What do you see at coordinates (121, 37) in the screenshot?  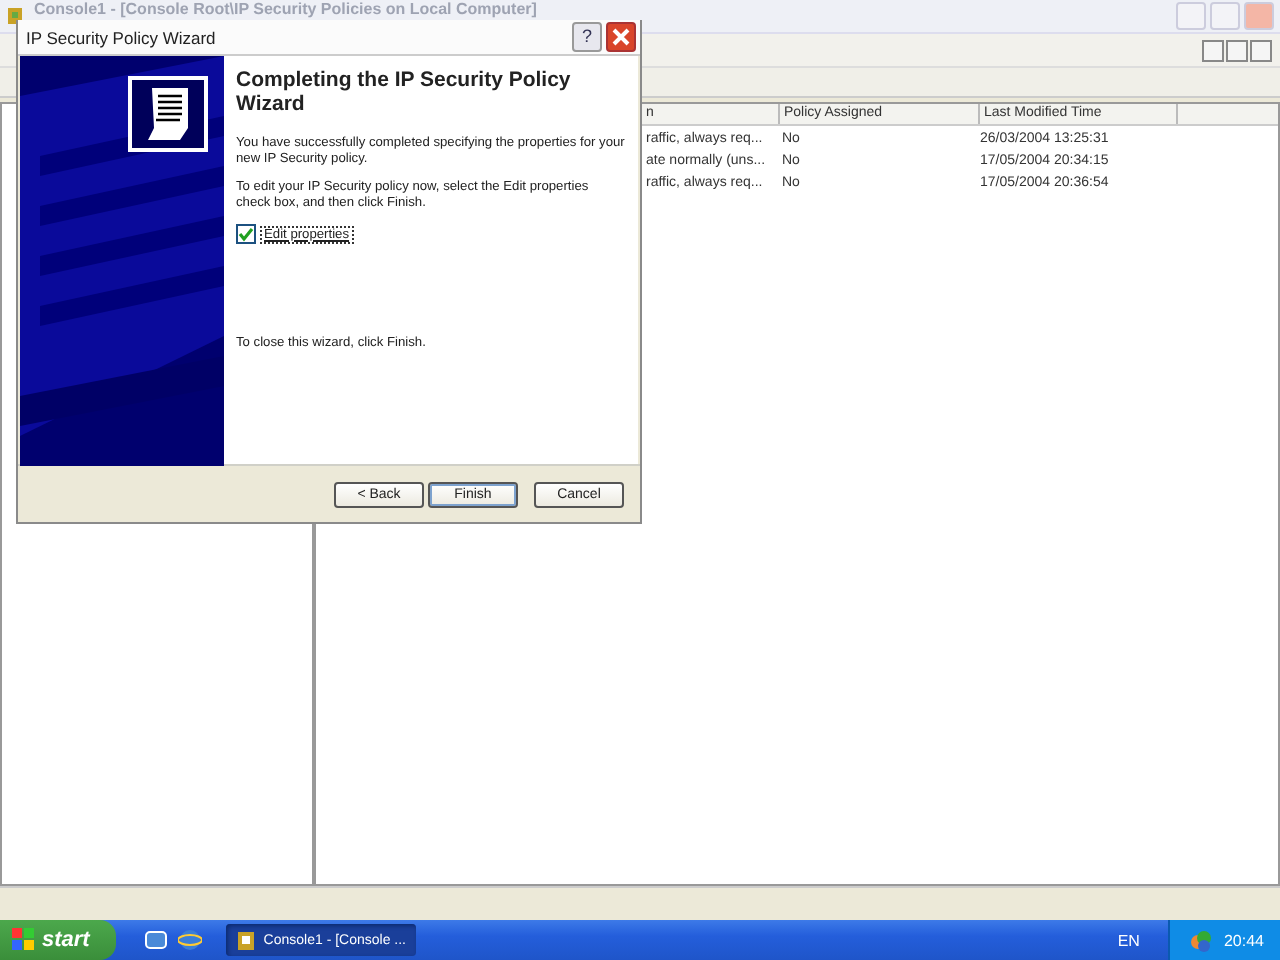 I see `dialog-title: IP Security Policy Wizard` at bounding box center [121, 37].